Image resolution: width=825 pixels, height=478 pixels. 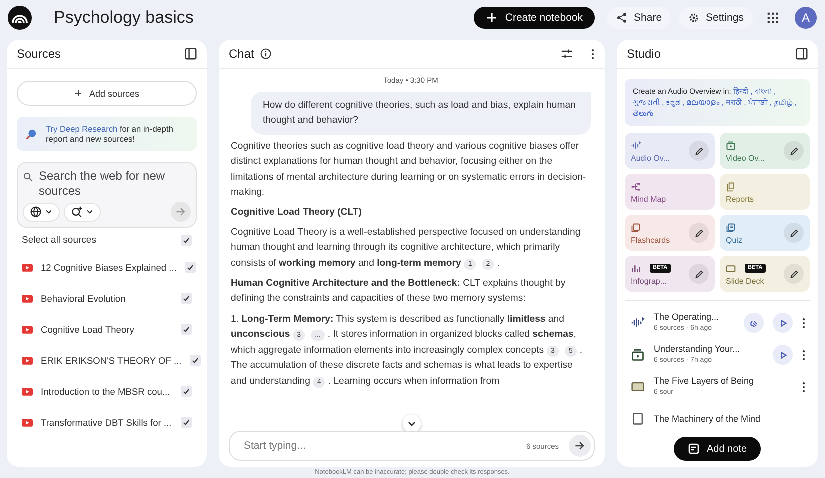 What do you see at coordinates (644, 54) in the screenshot?
I see `panel-title: Studio` at bounding box center [644, 54].